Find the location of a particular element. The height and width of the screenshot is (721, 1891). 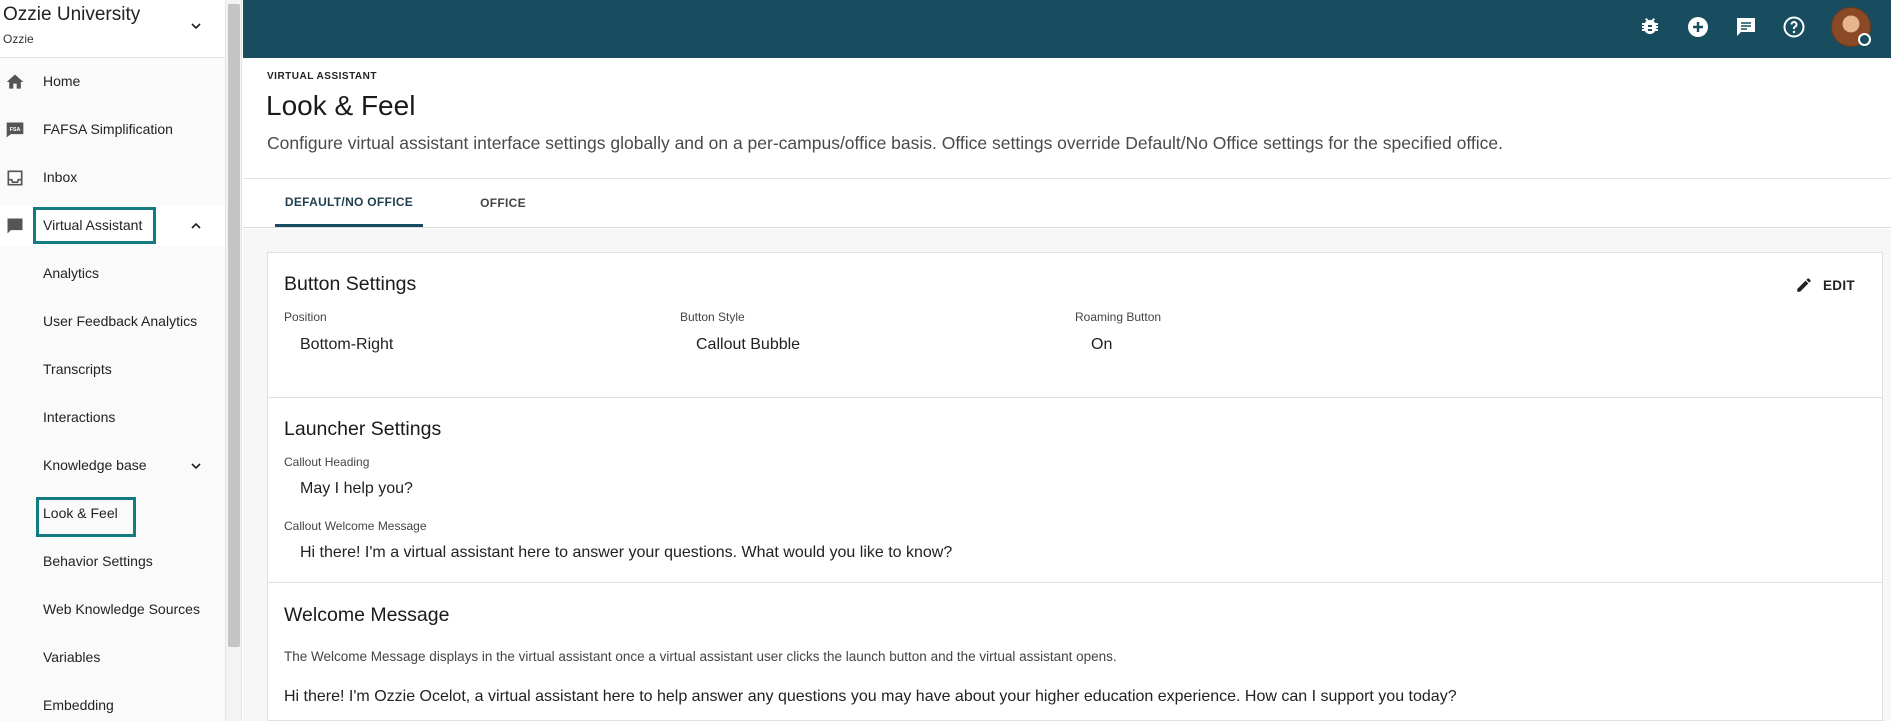

help-icon is located at coordinates (1794, 27).